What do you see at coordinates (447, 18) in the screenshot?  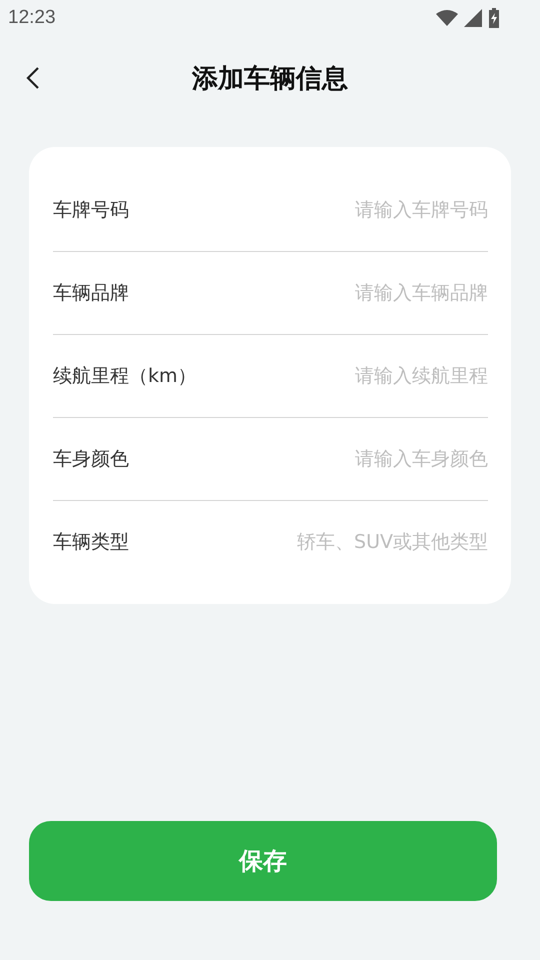 I see `wifi-icon` at bounding box center [447, 18].